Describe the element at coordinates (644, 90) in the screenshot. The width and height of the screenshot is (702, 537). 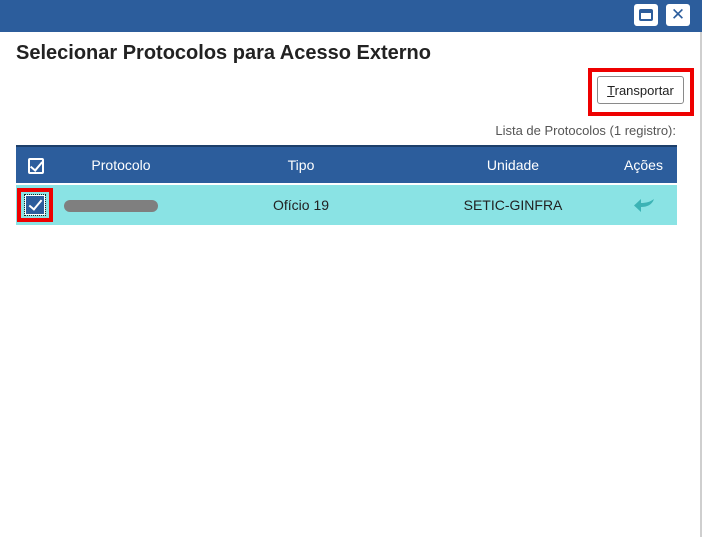
I see `transport-label: ransportar` at that location.